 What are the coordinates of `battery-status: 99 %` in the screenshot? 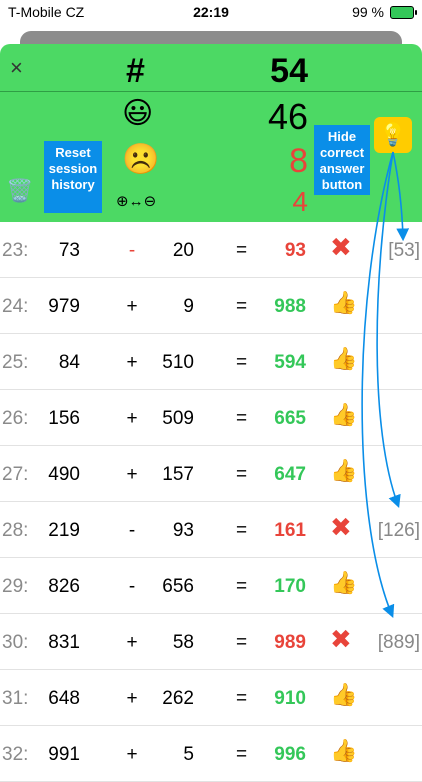 It's located at (384, 12).